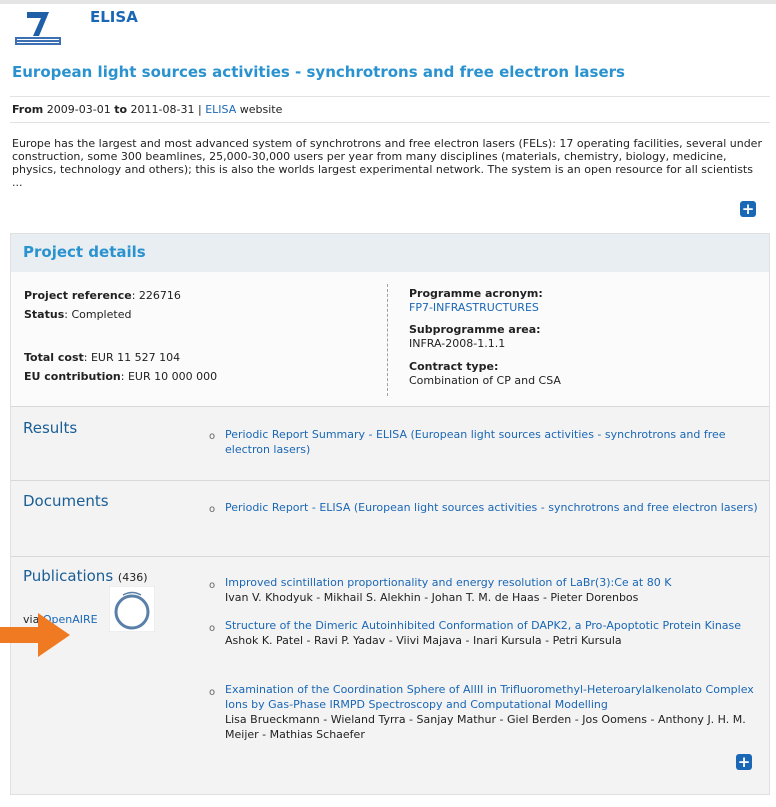  Describe the element at coordinates (261, 109) in the screenshot. I see `website-suffix: website` at that location.